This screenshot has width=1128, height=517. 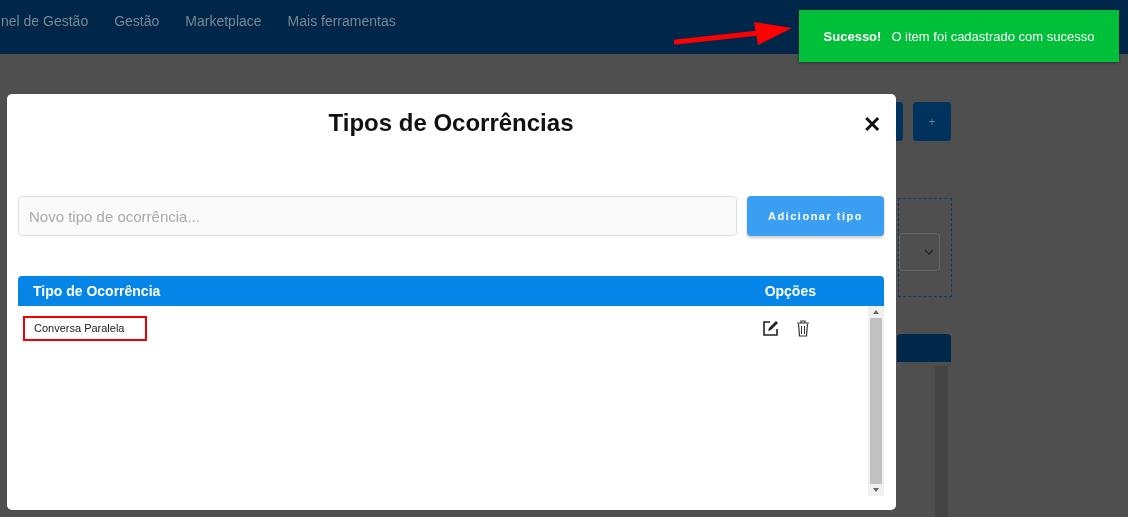 I want to click on toast-message: O item foi cadastrado com sucesso, so click(x=993, y=36).